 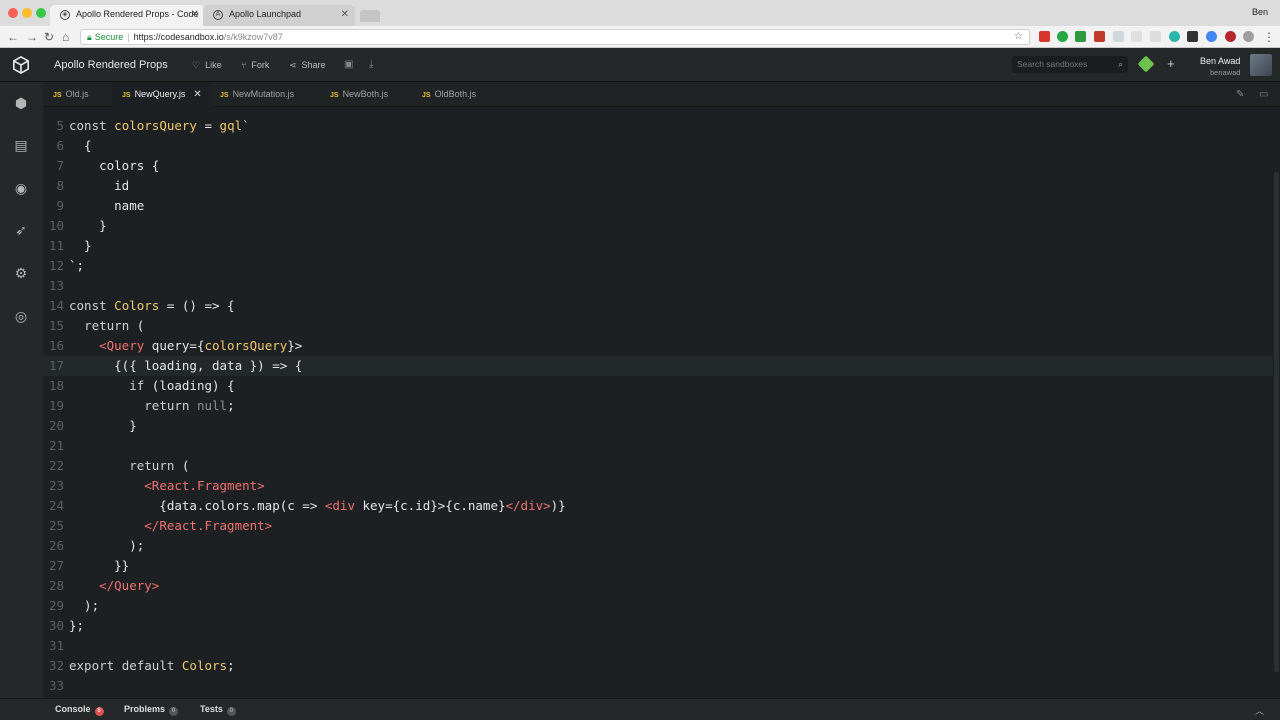 I want to click on line-number: 11, so click(x=53, y=246).